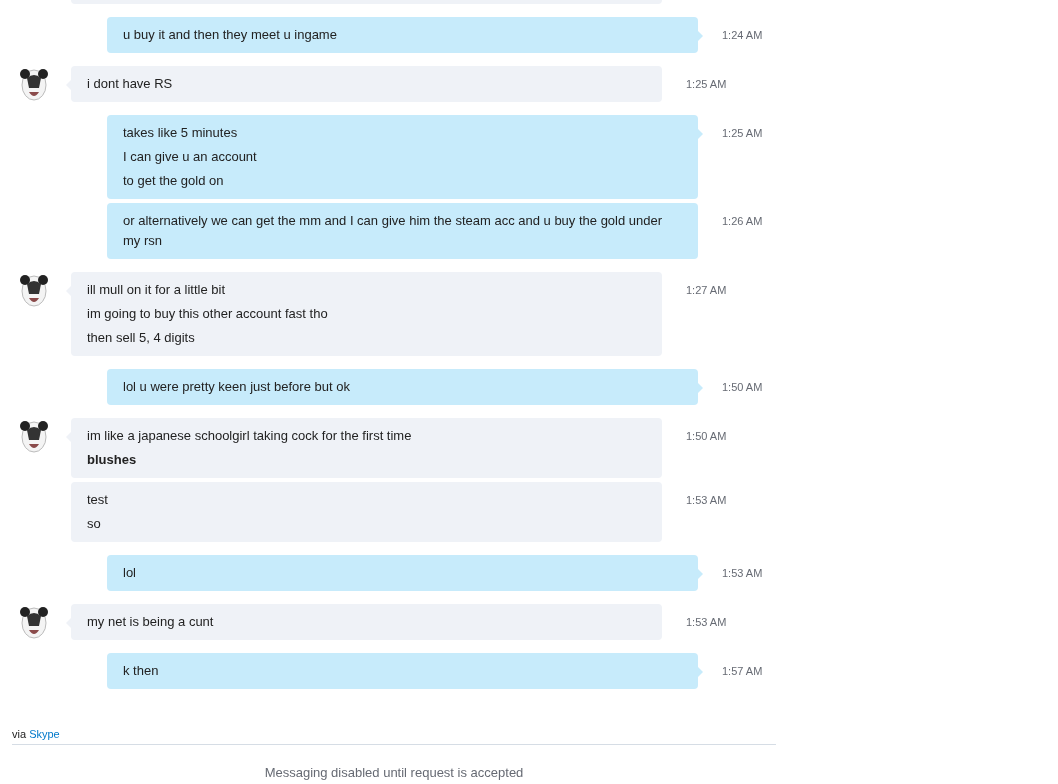  What do you see at coordinates (112, 460) in the screenshot?
I see `message-text: blushes` at bounding box center [112, 460].